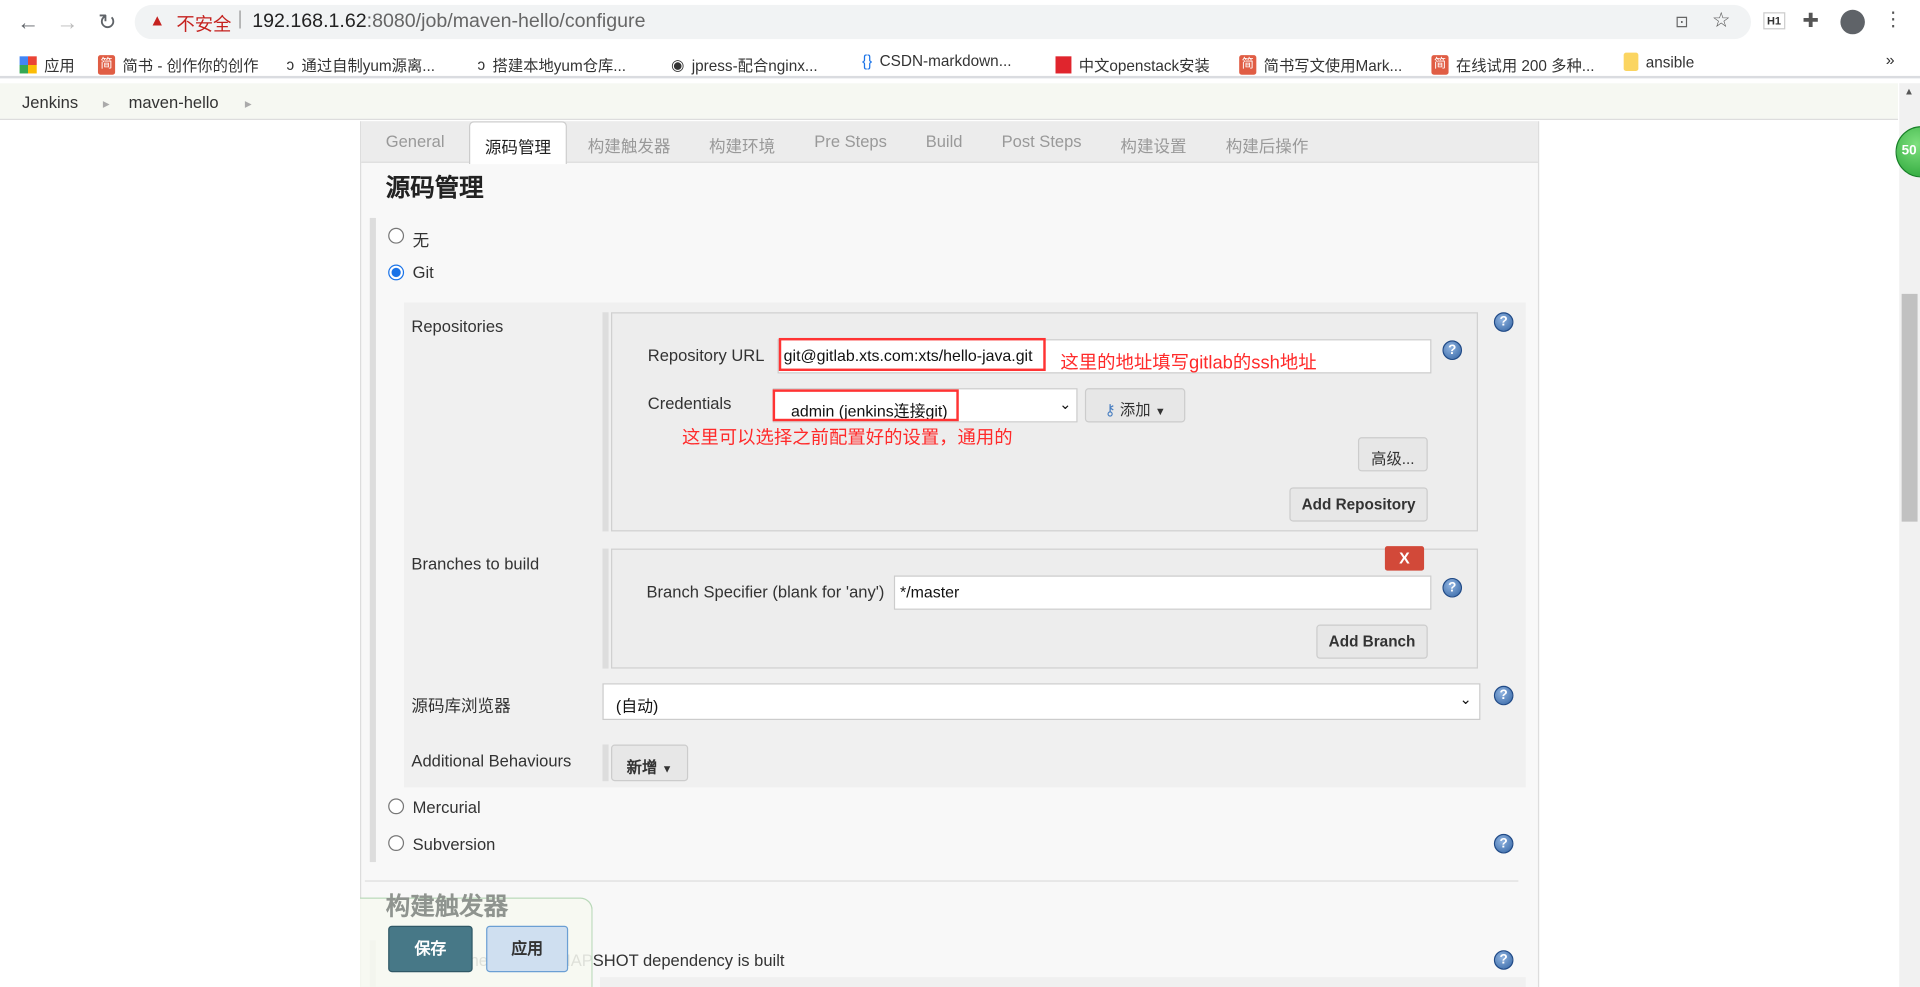 The width and height of the screenshot is (1920, 987). Describe the element at coordinates (423, 272) in the screenshot. I see `label-git: Git` at that location.